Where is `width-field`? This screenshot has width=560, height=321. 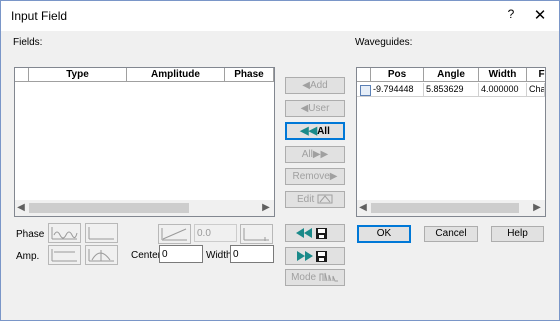
width-field is located at coordinates (252, 254).